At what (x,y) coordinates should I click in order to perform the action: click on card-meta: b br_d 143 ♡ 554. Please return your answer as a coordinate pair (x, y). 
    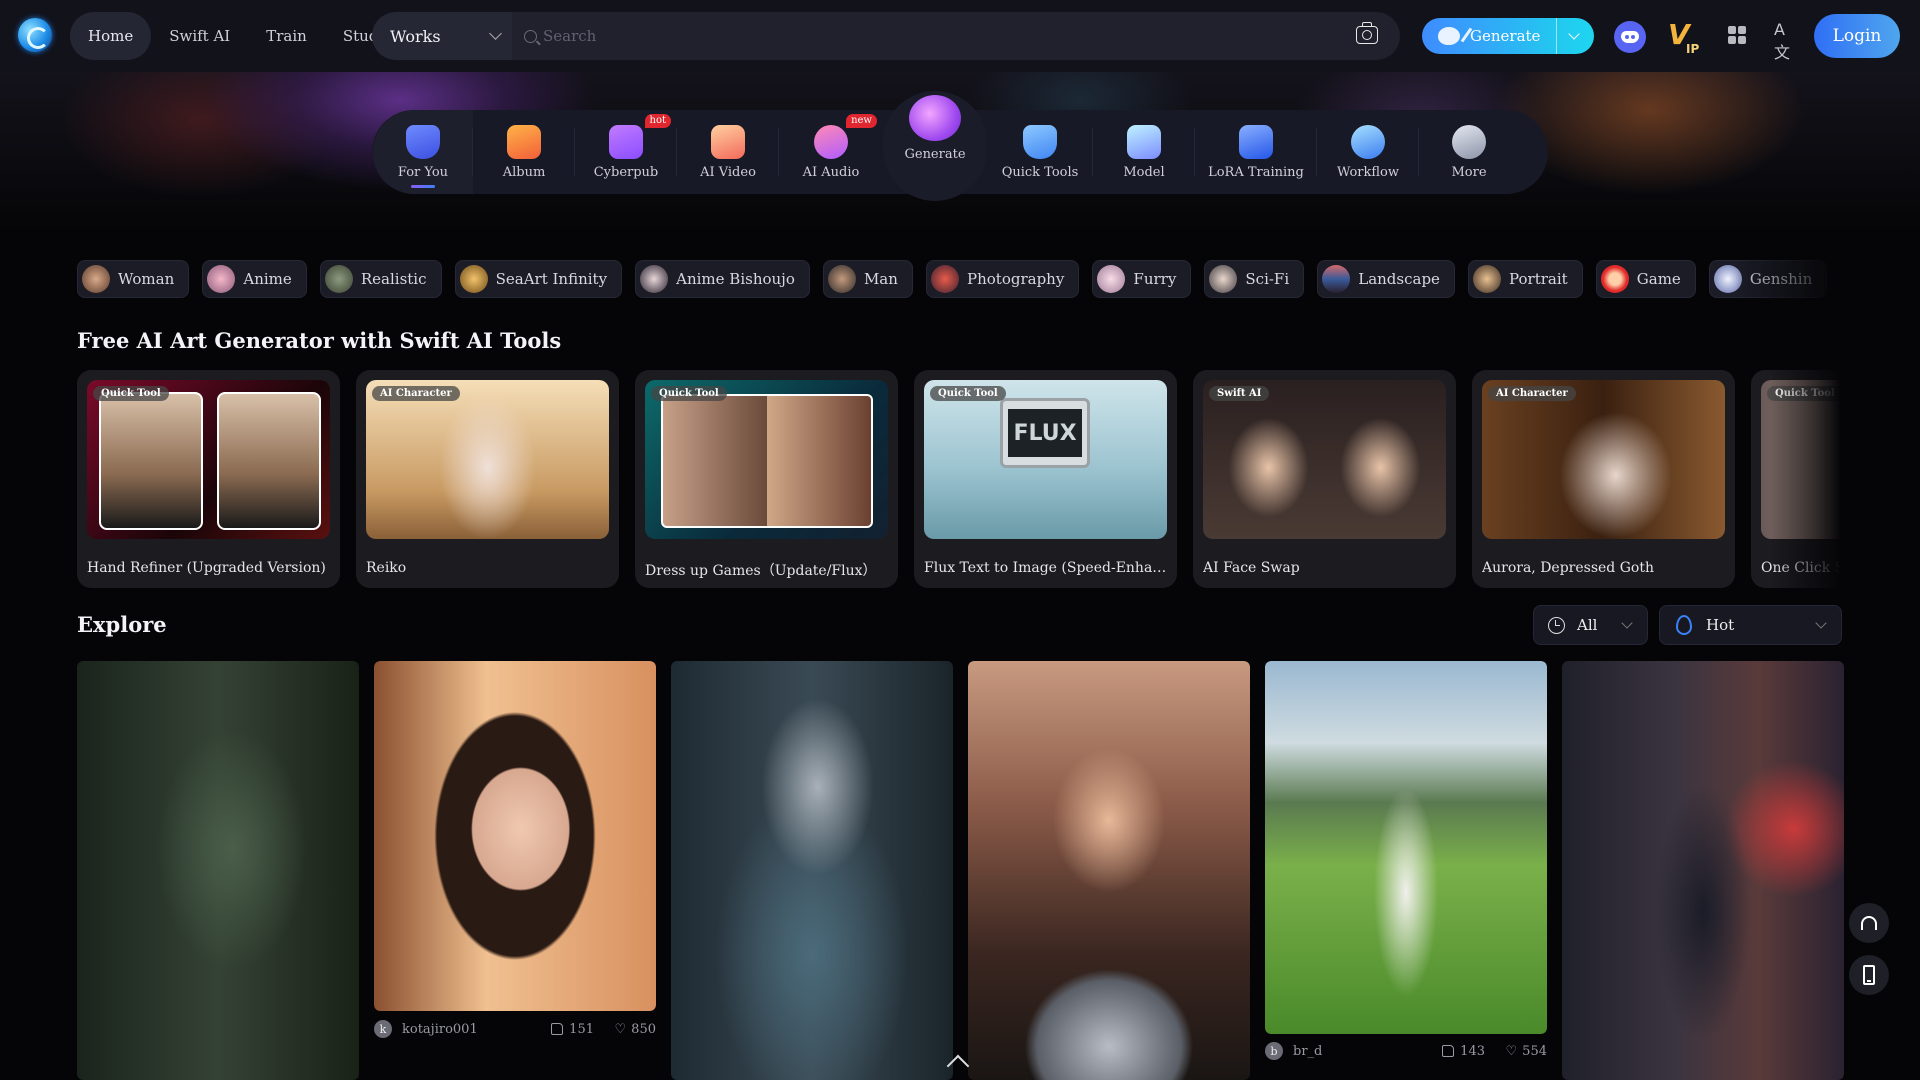
    Looking at the image, I should click on (1406, 1051).